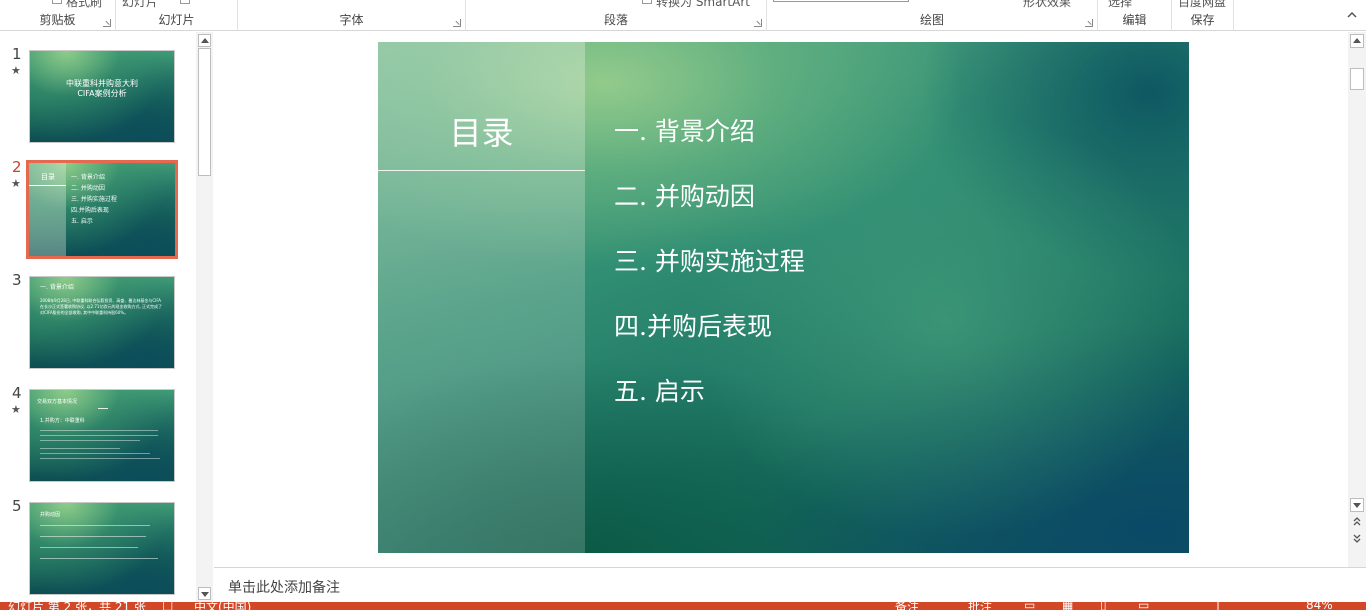 The height and width of the screenshot is (610, 1366). I want to click on ribbon-group-editing: 选择 编辑, so click(1135, 15).